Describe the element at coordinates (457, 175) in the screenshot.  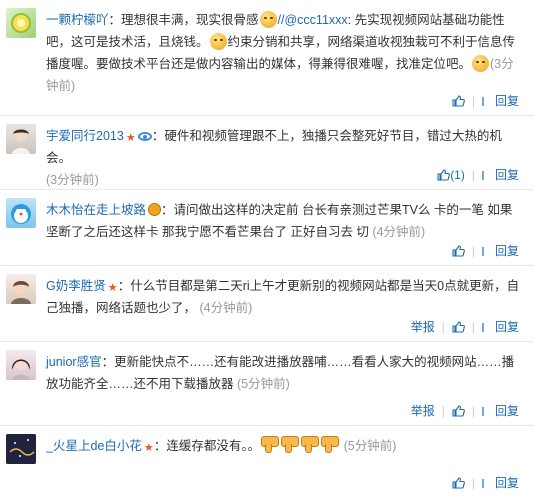
I see `like-count: (1)` at that location.